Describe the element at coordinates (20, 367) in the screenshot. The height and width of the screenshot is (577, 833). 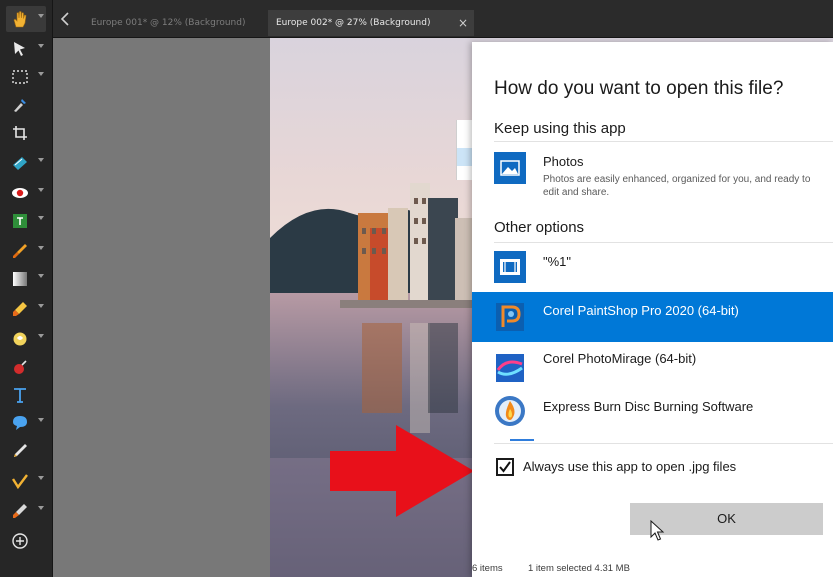
I see `pin-icon` at that location.